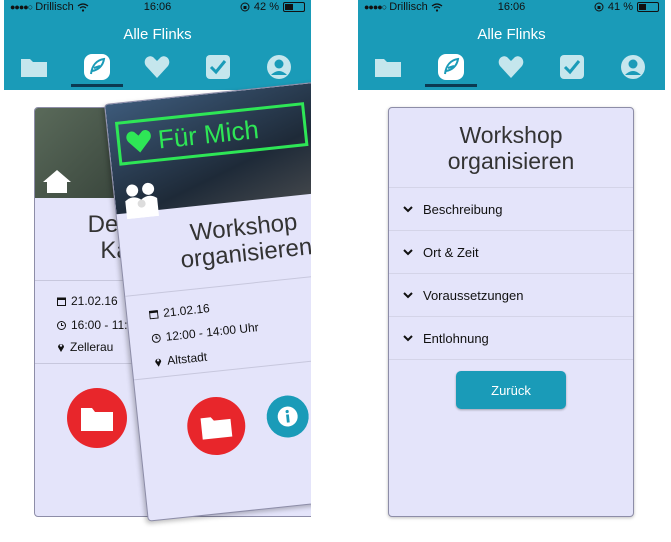 The image size is (671, 542). Describe the element at coordinates (57, 181) in the screenshot. I see `house-icon` at that location.